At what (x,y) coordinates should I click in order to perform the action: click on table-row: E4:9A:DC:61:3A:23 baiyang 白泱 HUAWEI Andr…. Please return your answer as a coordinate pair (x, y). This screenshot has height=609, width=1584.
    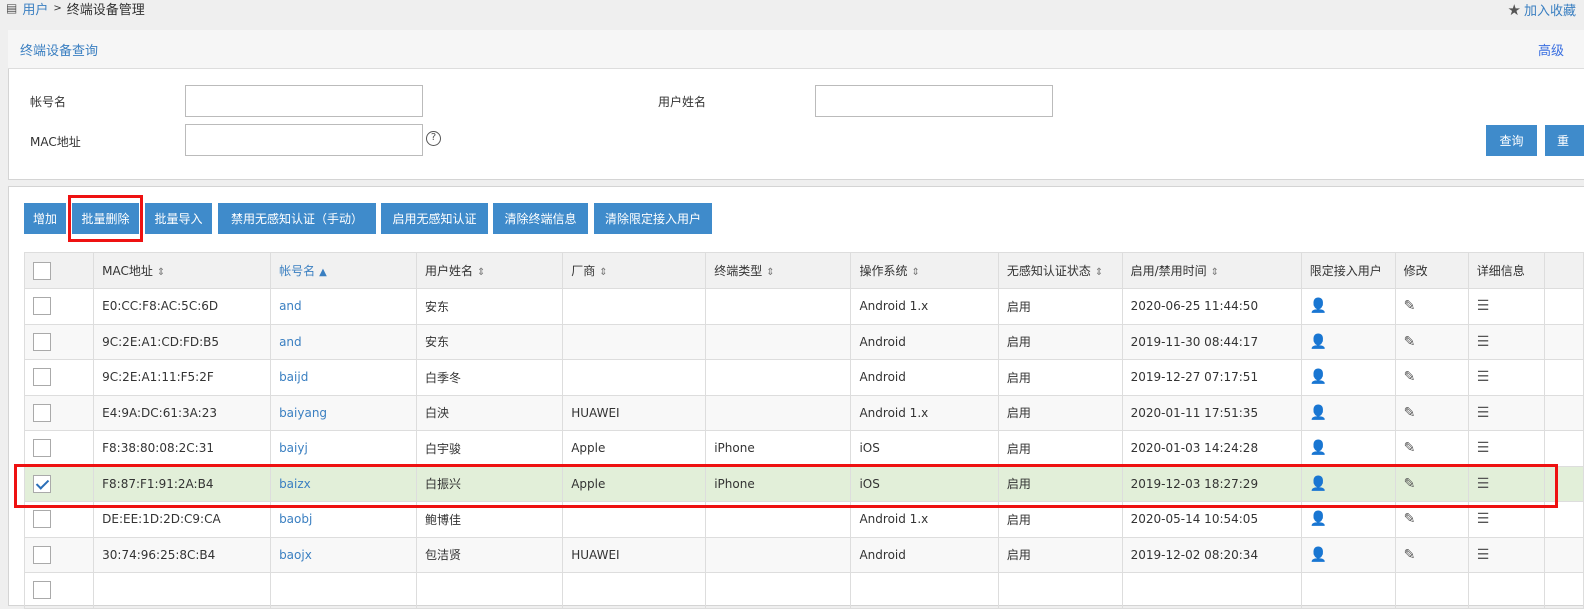
    Looking at the image, I should click on (803, 412).